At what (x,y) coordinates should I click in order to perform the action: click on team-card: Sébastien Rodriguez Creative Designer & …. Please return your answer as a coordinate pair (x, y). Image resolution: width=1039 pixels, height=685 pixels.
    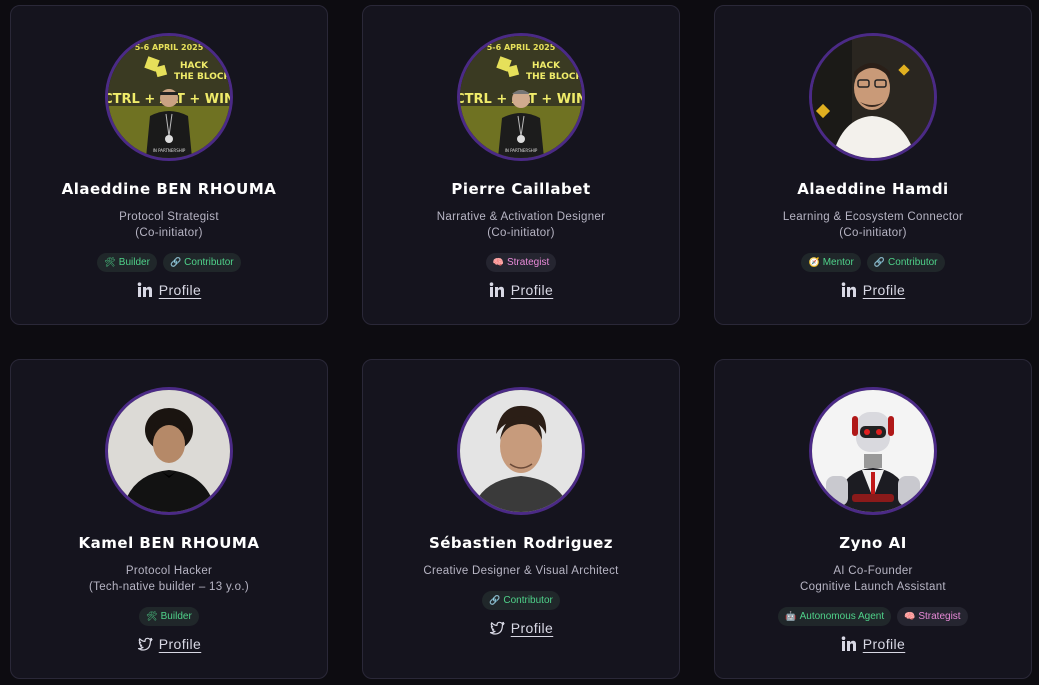
    Looking at the image, I should click on (521, 519).